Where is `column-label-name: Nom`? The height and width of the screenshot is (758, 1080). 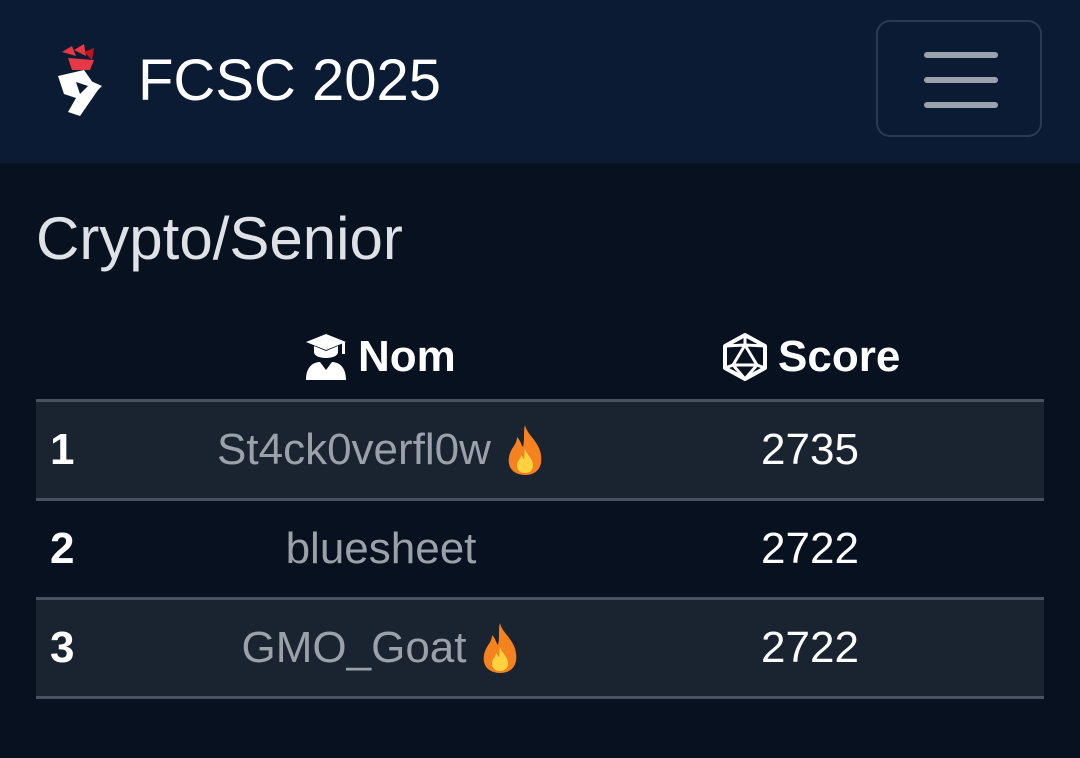
column-label-name: Nom is located at coordinates (407, 356).